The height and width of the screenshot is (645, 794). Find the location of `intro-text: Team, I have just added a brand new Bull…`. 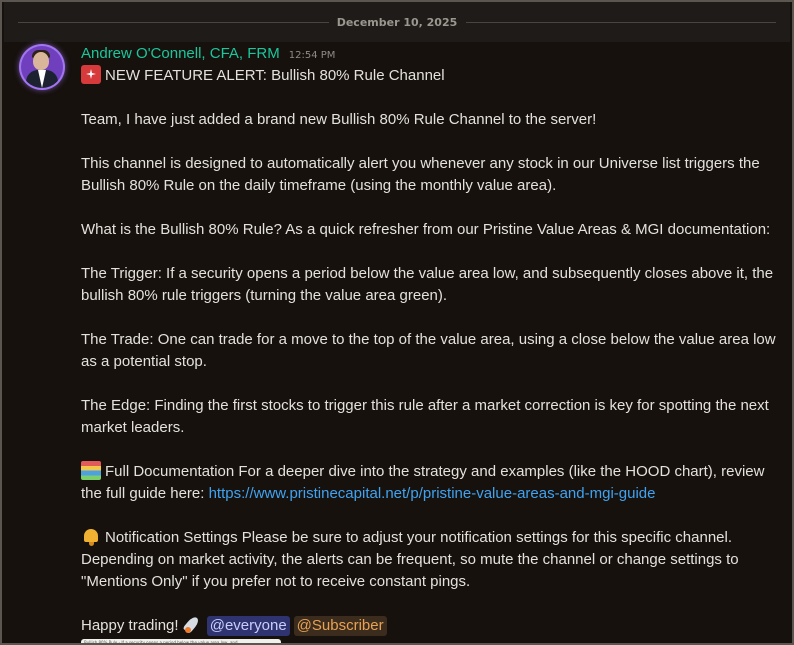

intro-text: Team, I have just added a brand new Bull… is located at coordinates (339, 119).